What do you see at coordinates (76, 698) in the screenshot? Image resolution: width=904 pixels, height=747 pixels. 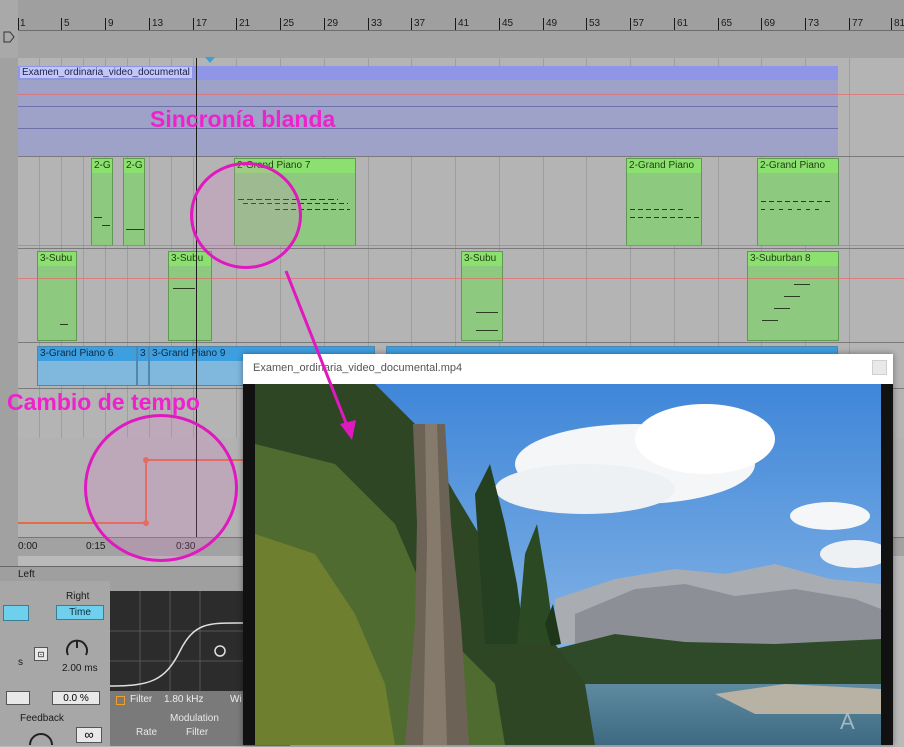 I see `offset-percent-box: 0.0 %` at bounding box center [76, 698].